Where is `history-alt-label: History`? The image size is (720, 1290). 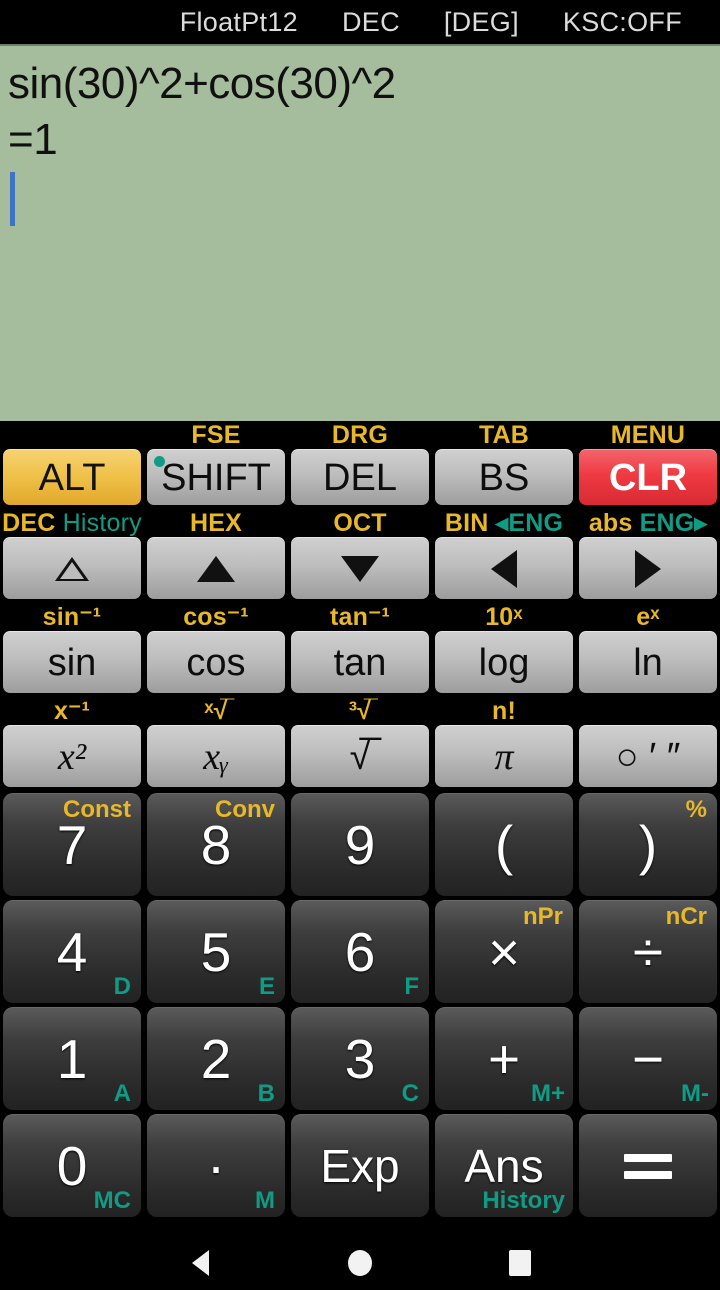
history-alt-label: History is located at coordinates (523, 1200).